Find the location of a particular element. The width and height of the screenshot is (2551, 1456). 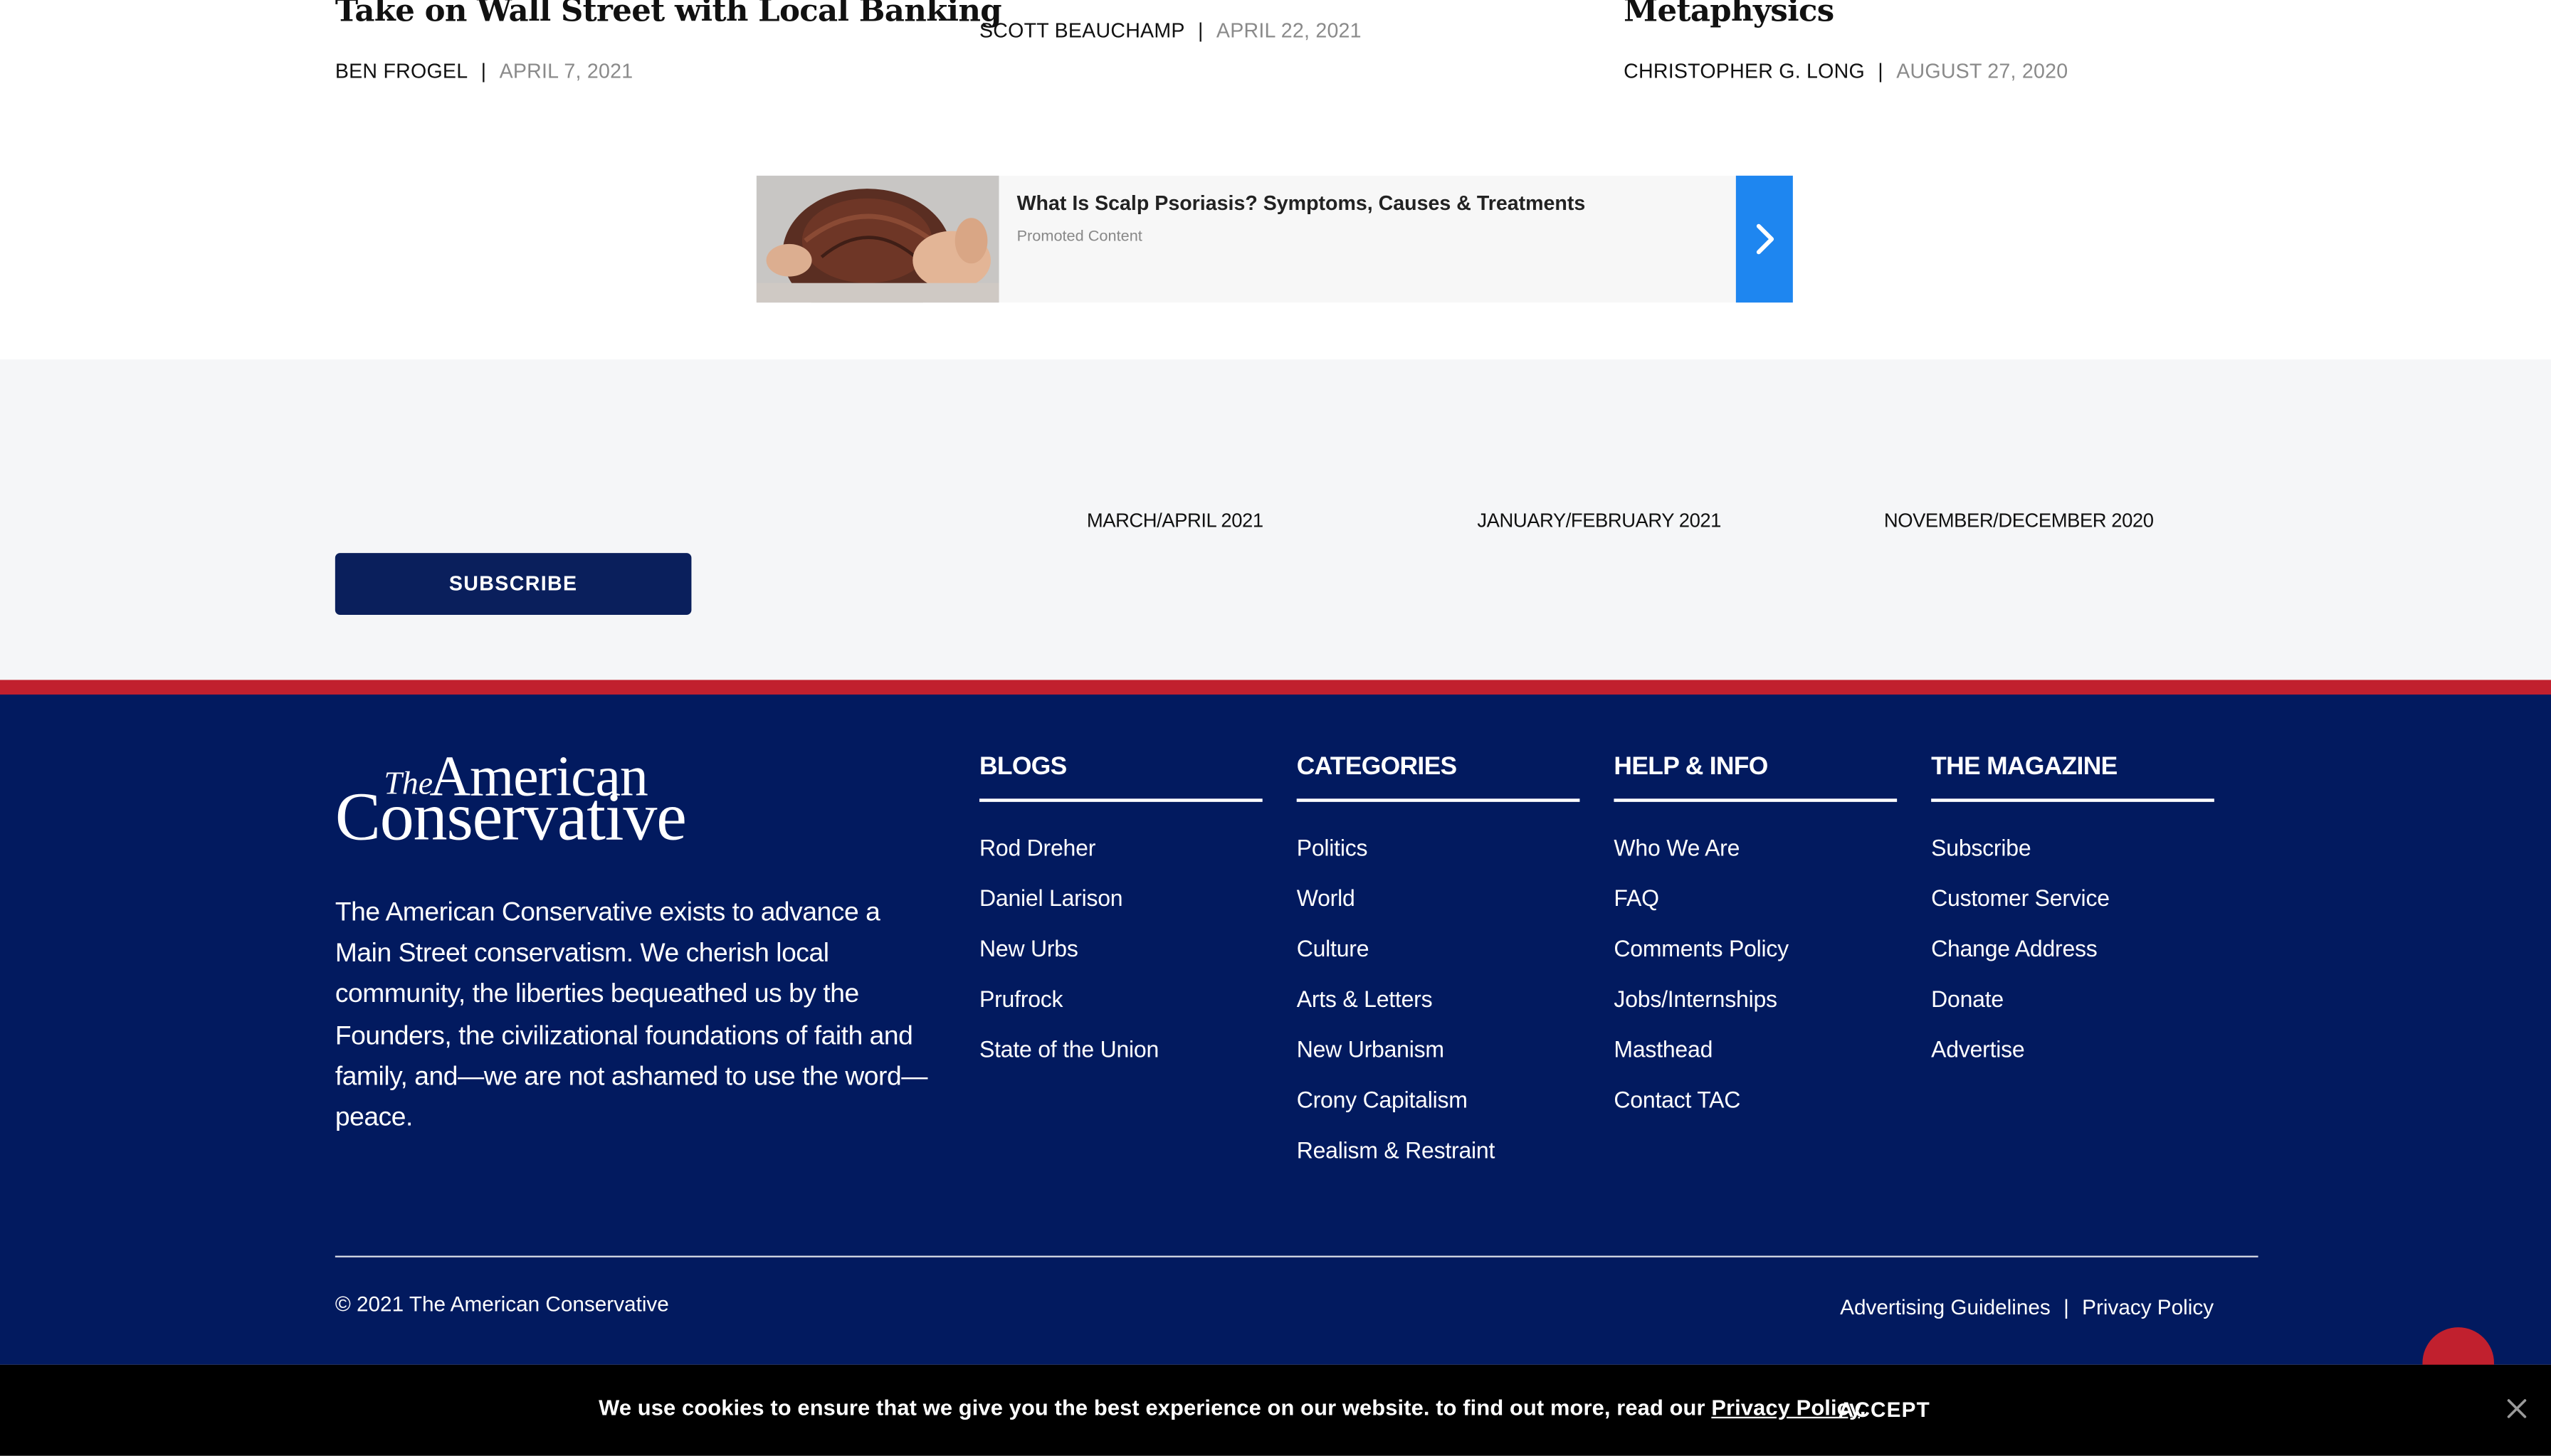

promo-image is located at coordinates (878, 239).